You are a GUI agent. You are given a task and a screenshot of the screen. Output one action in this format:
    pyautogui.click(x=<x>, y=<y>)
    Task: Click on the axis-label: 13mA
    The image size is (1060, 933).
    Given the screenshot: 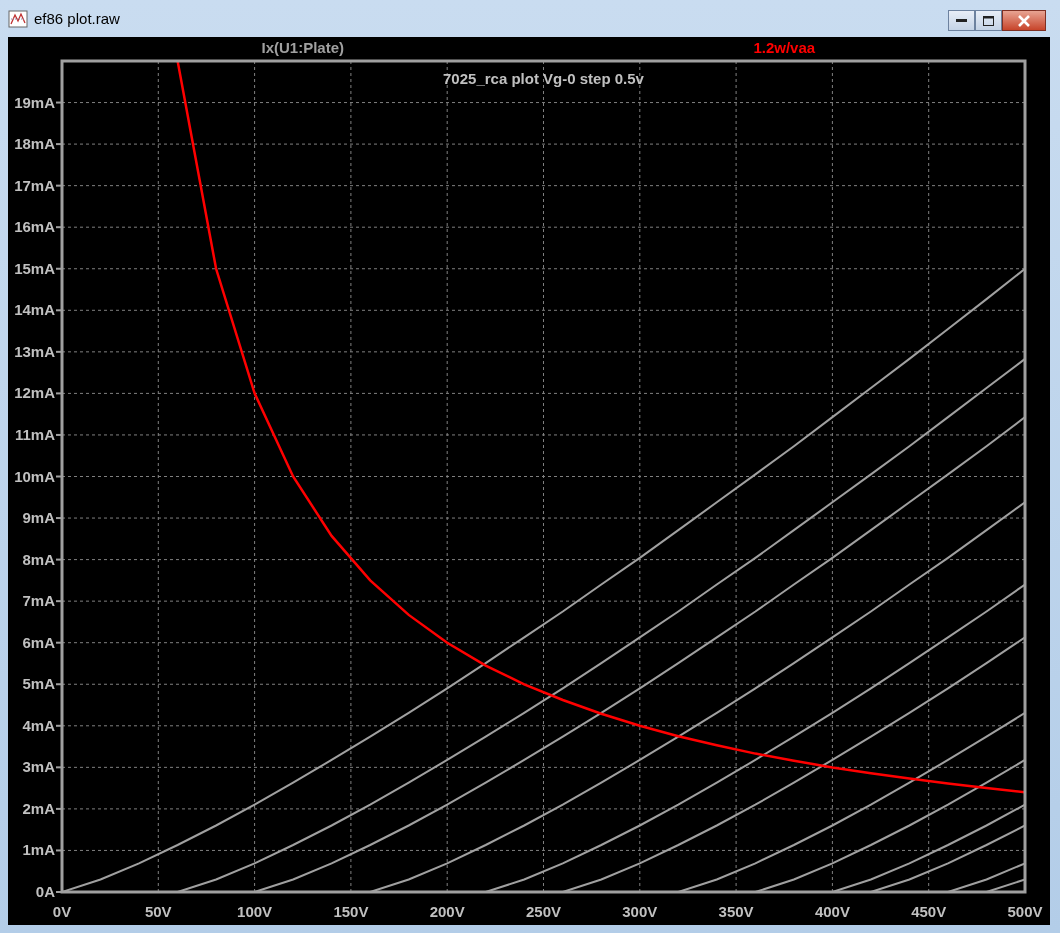 What is the action you would take?
    pyautogui.click(x=34, y=351)
    